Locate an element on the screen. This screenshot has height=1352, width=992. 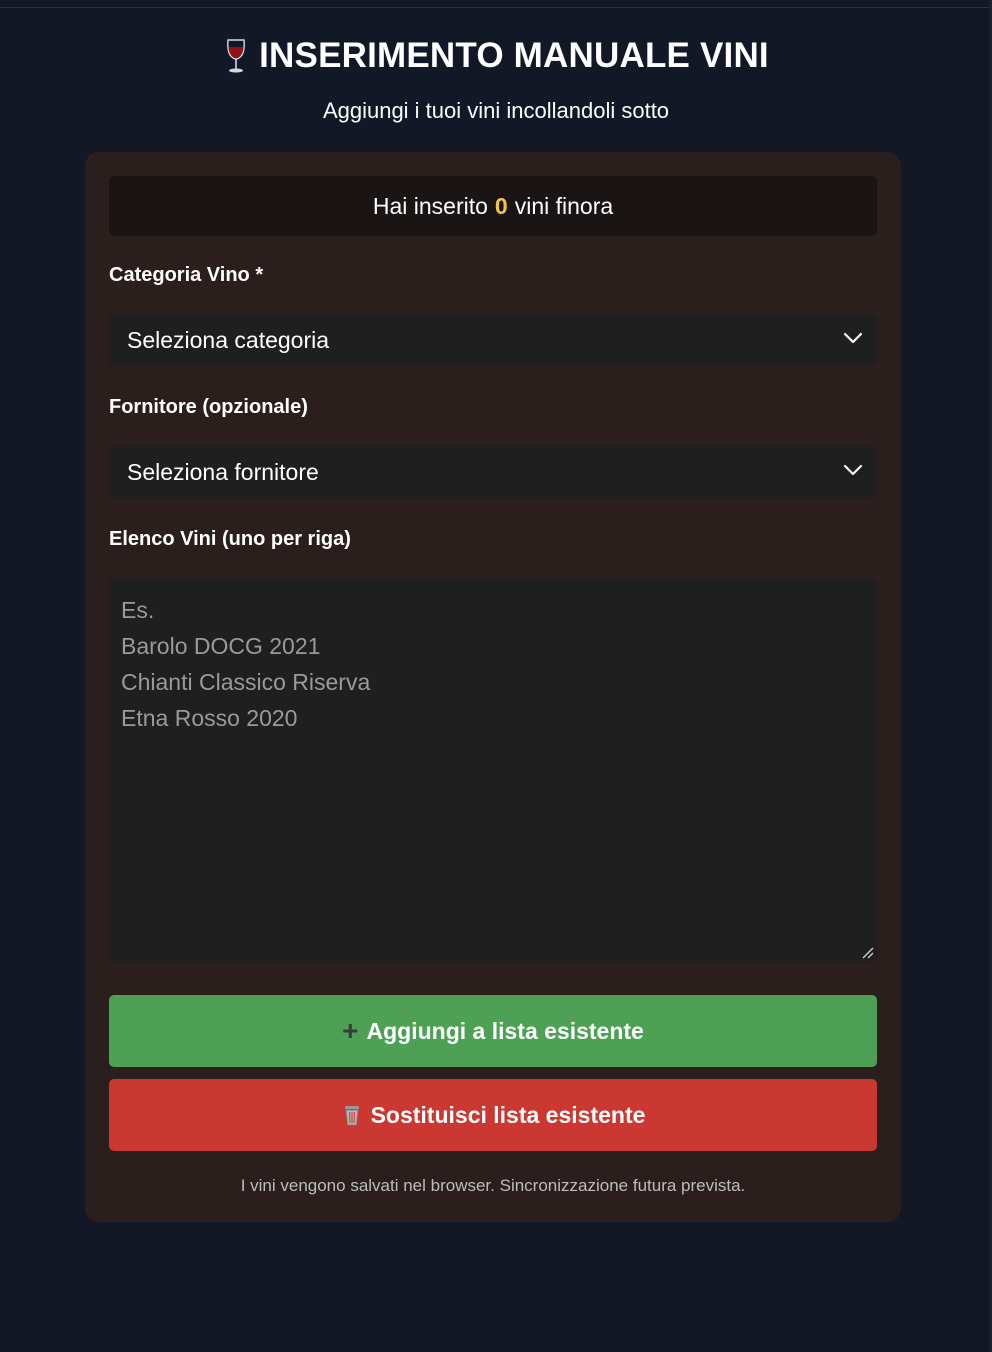
add-to-list-label: Aggiungi a lista esistente is located at coordinates (505, 1030).